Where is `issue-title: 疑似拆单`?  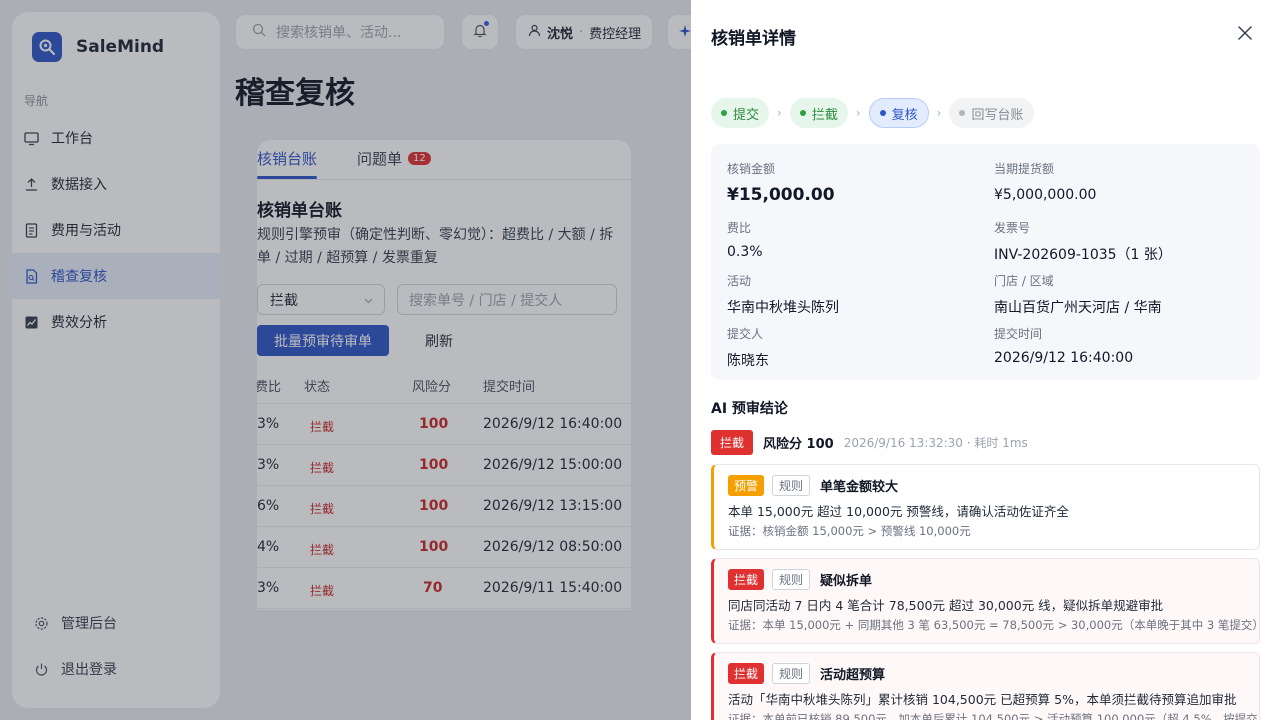
issue-title: 疑似拆单 is located at coordinates (846, 581).